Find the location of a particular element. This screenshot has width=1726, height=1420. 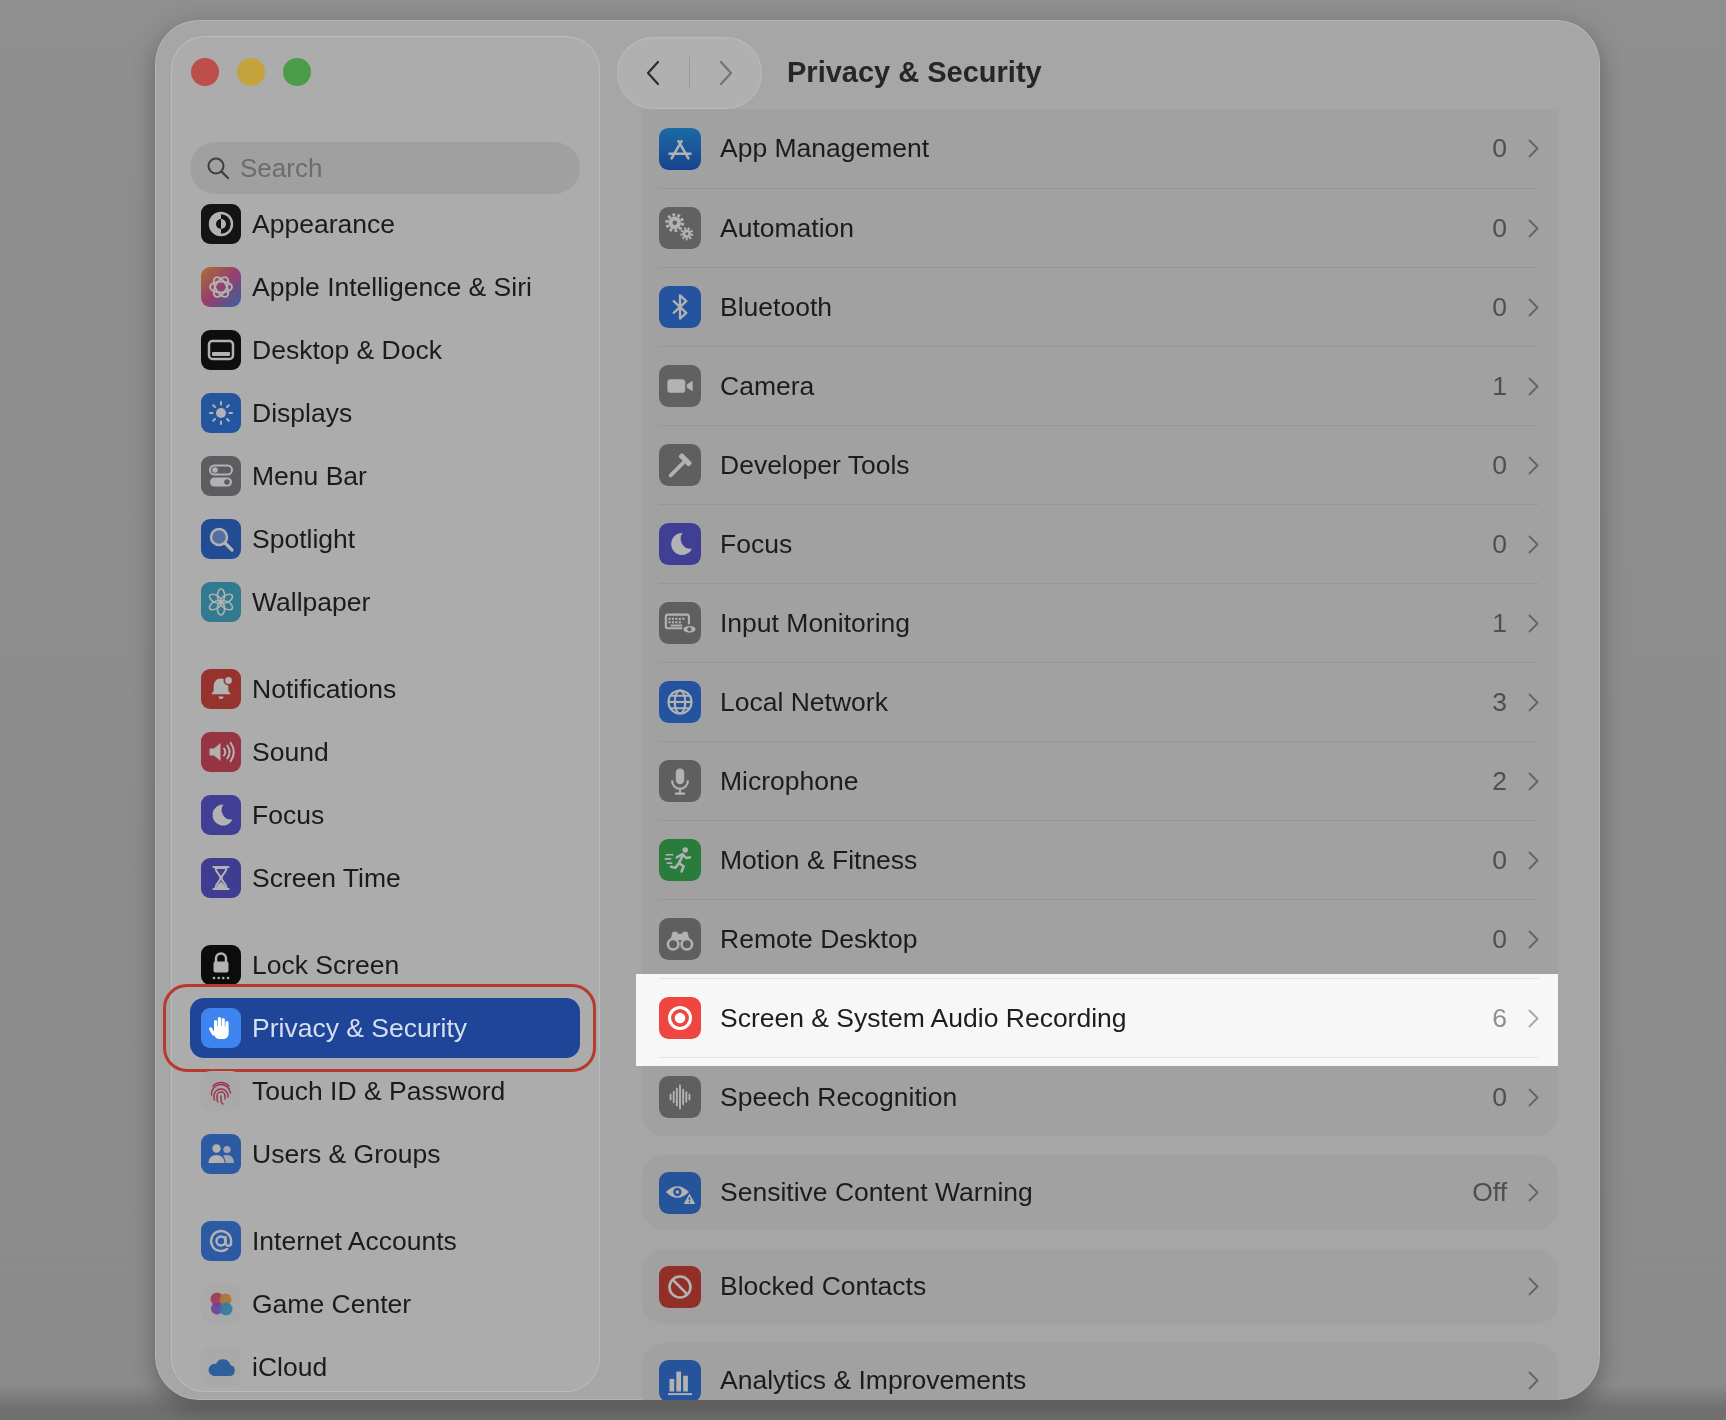

waveform-icon is located at coordinates (680, 1097).